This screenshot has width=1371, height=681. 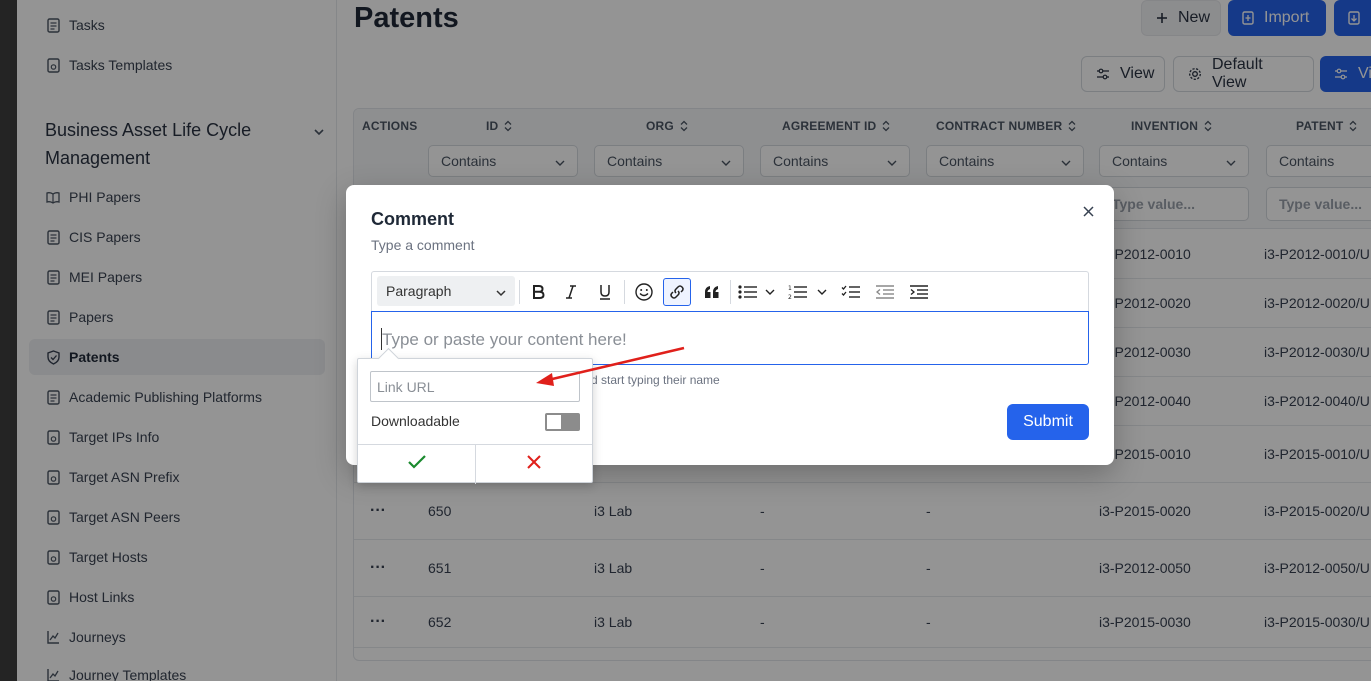 I want to click on paragraph-style-select: Paragraph, so click(x=446, y=291).